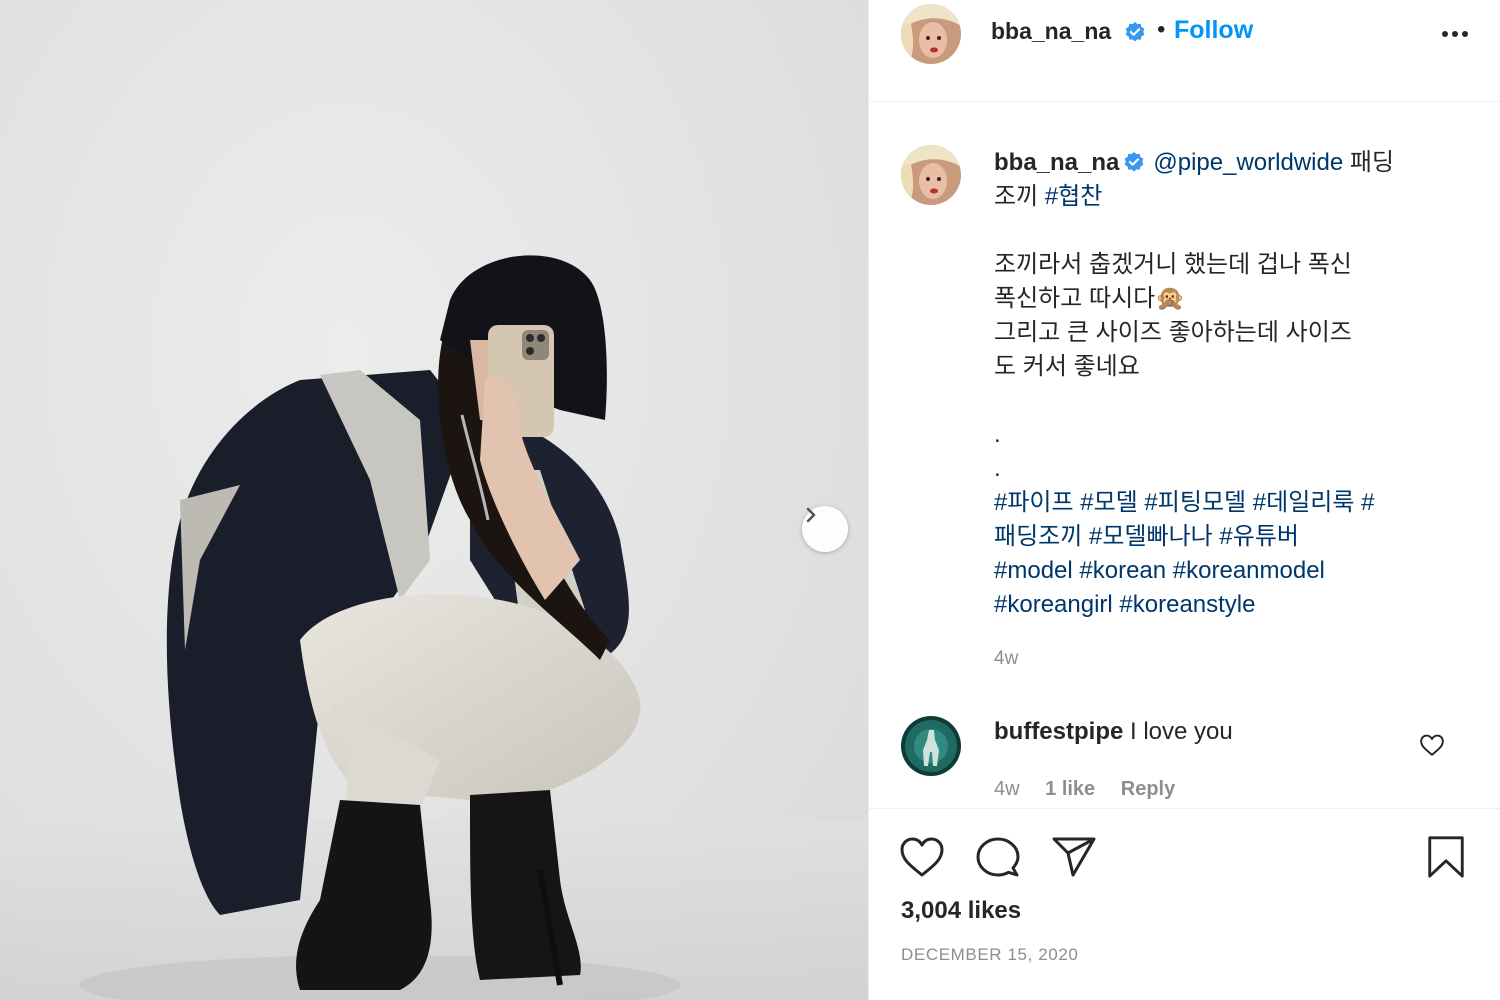 The image size is (1500, 1000). Describe the element at coordinates (1224, 571) in the screenshot. I see `hashtag-line: #model #korean #koreanmodel` at that location.